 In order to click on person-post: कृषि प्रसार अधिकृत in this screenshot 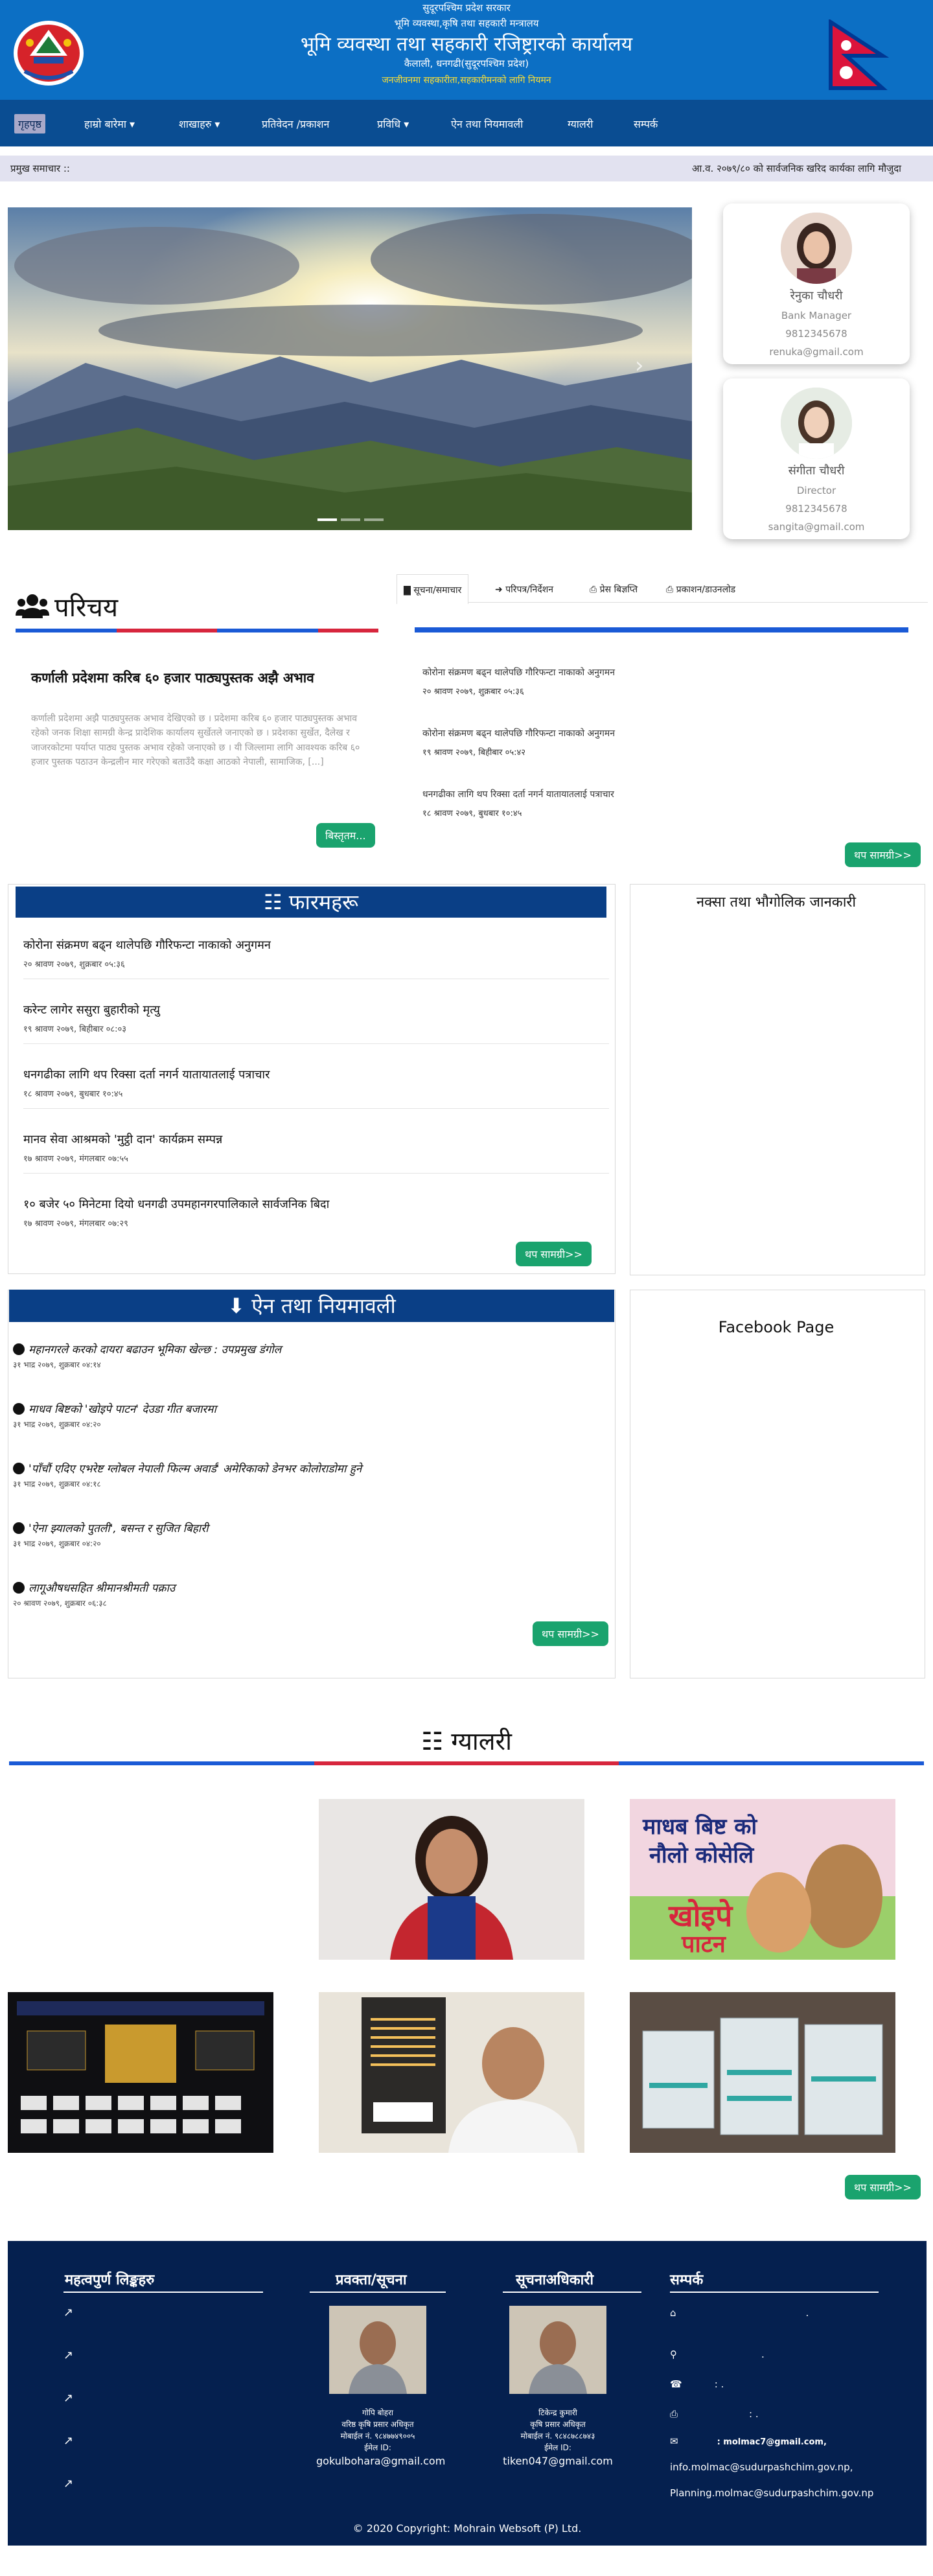, I will do `click(558, 2424)`.